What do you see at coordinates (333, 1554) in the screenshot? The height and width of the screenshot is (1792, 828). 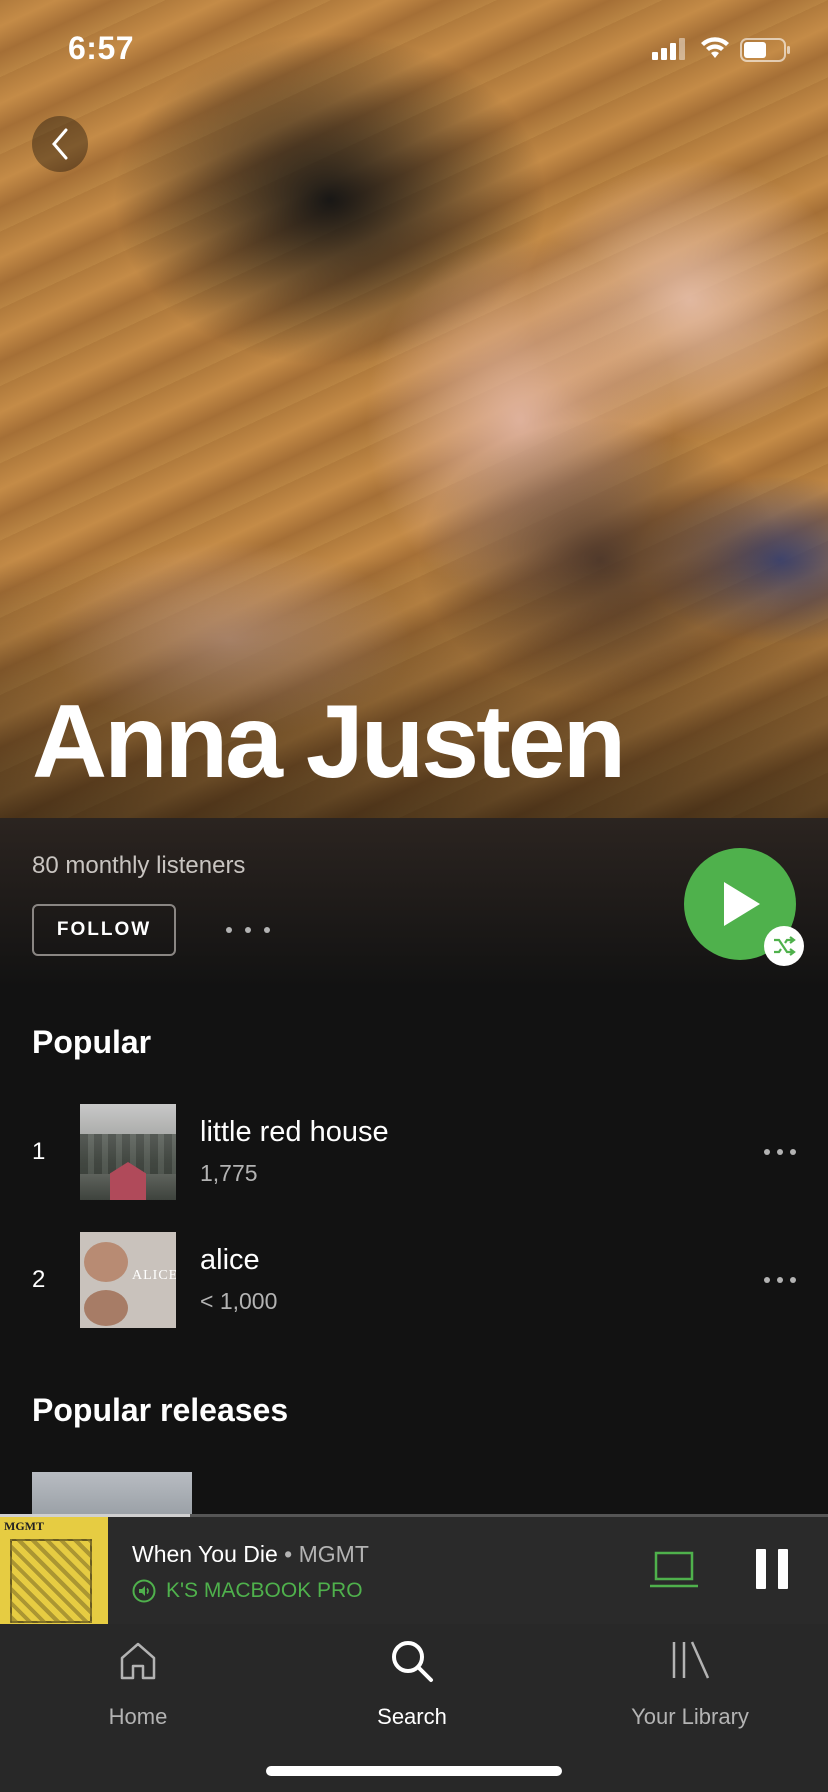 I see `now-playing-artist: MGMT` at bounding box center [333, 1554].